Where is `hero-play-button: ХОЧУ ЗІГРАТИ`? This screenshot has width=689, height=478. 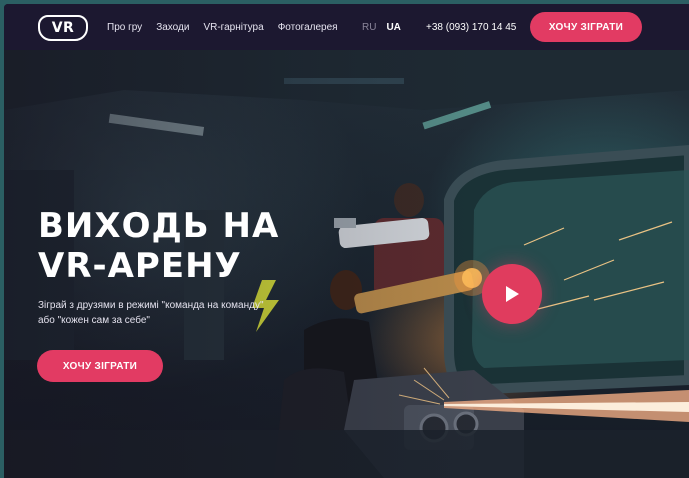 hero-play-button: ХОЧУ ЗІГРАТИ is located at coordinates (100, 366).